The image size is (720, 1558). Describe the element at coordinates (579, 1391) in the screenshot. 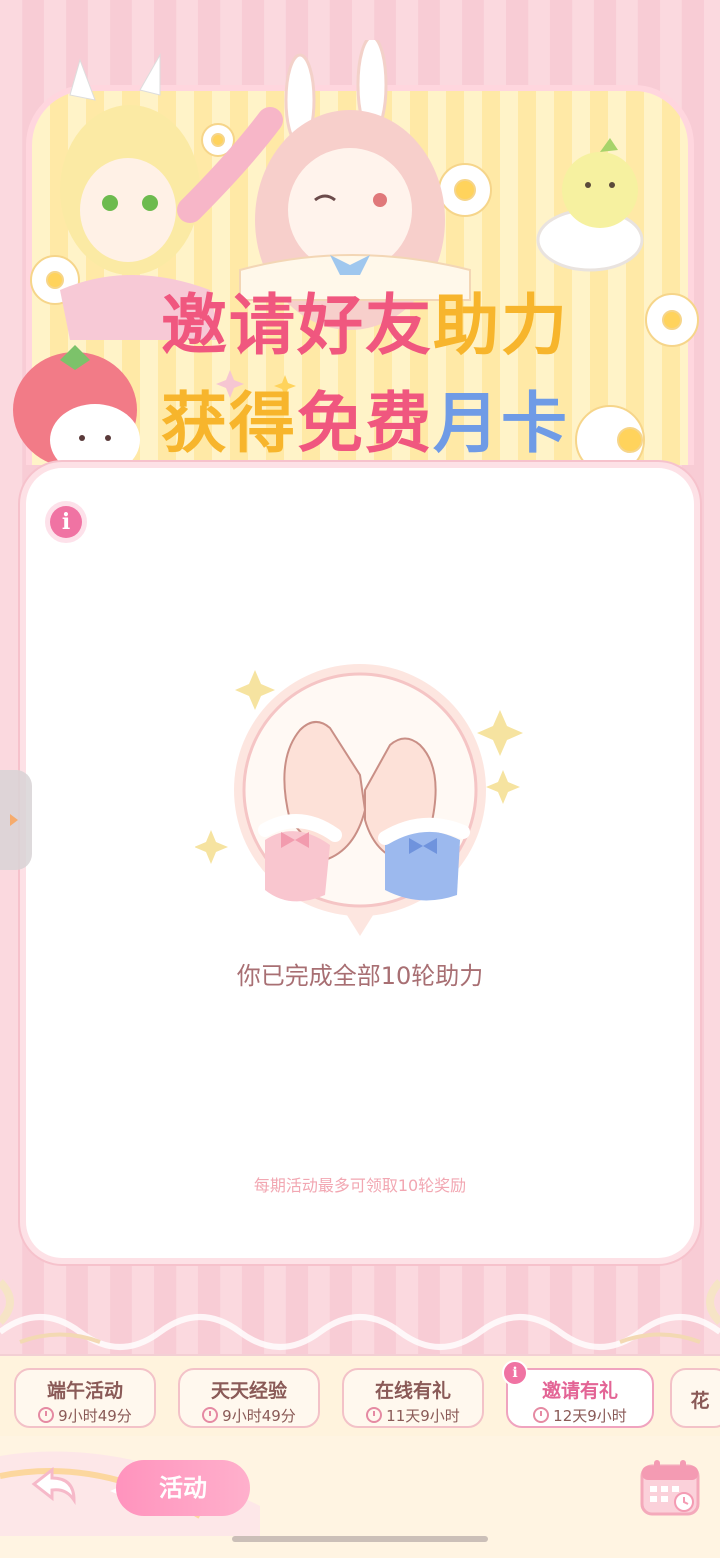

I see `tab-label: 邀请有礼` at that location.